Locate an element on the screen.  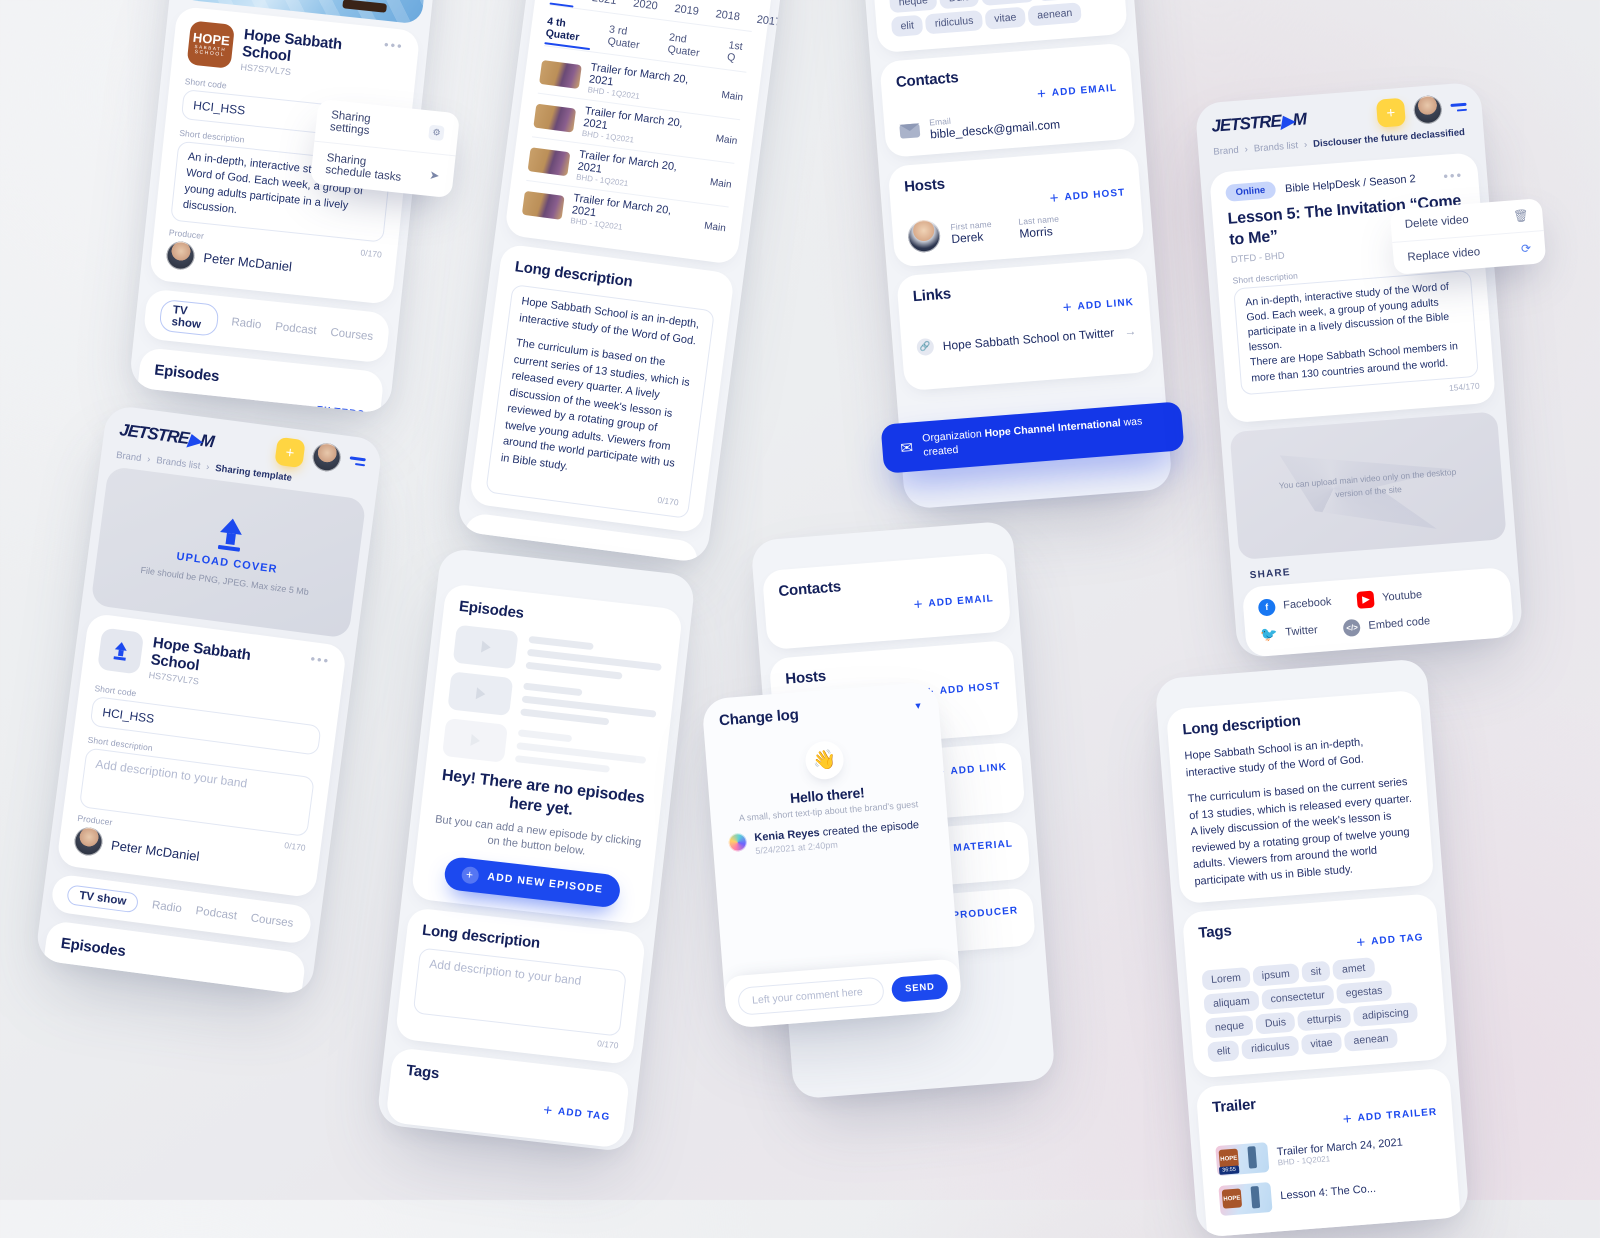
filters-button: ⇄ FILTERS is located at coordinates (725, 0).